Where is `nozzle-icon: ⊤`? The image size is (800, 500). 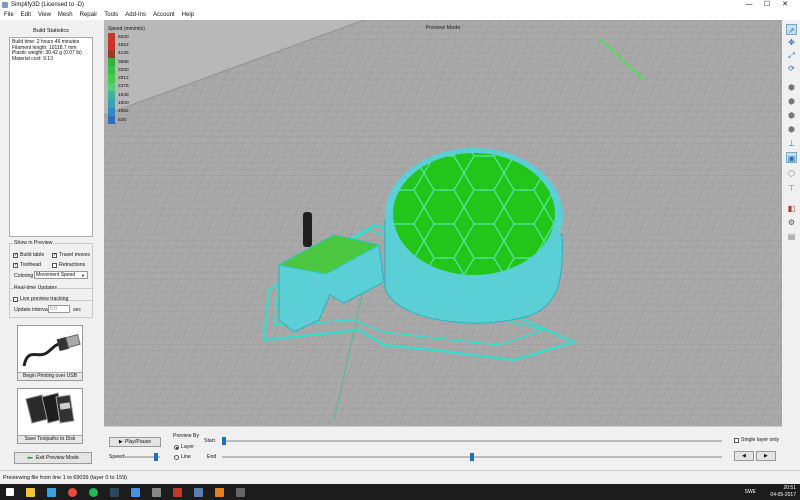
nozzle-icon: ⊤ is located at coordinates (791, 188).